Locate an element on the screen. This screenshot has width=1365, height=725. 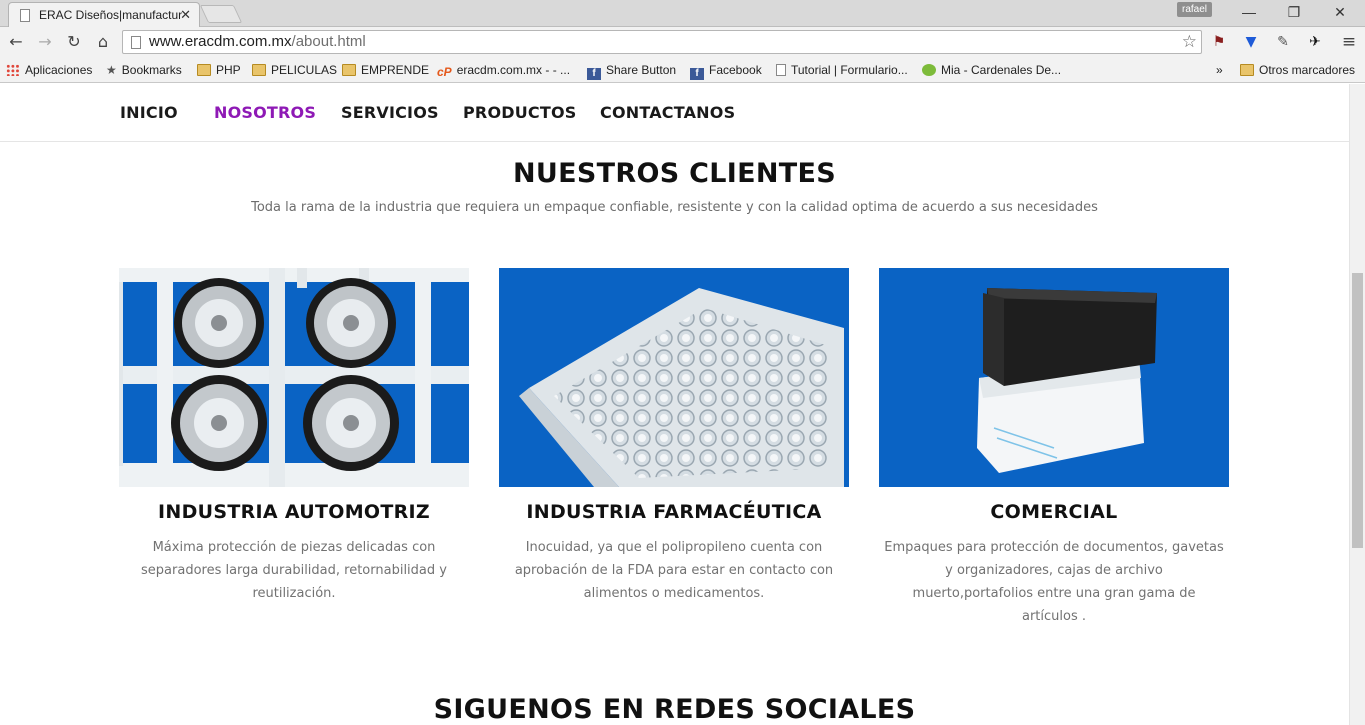
extension-icon-1: ⚑ is located at coordinates (1219, 42).